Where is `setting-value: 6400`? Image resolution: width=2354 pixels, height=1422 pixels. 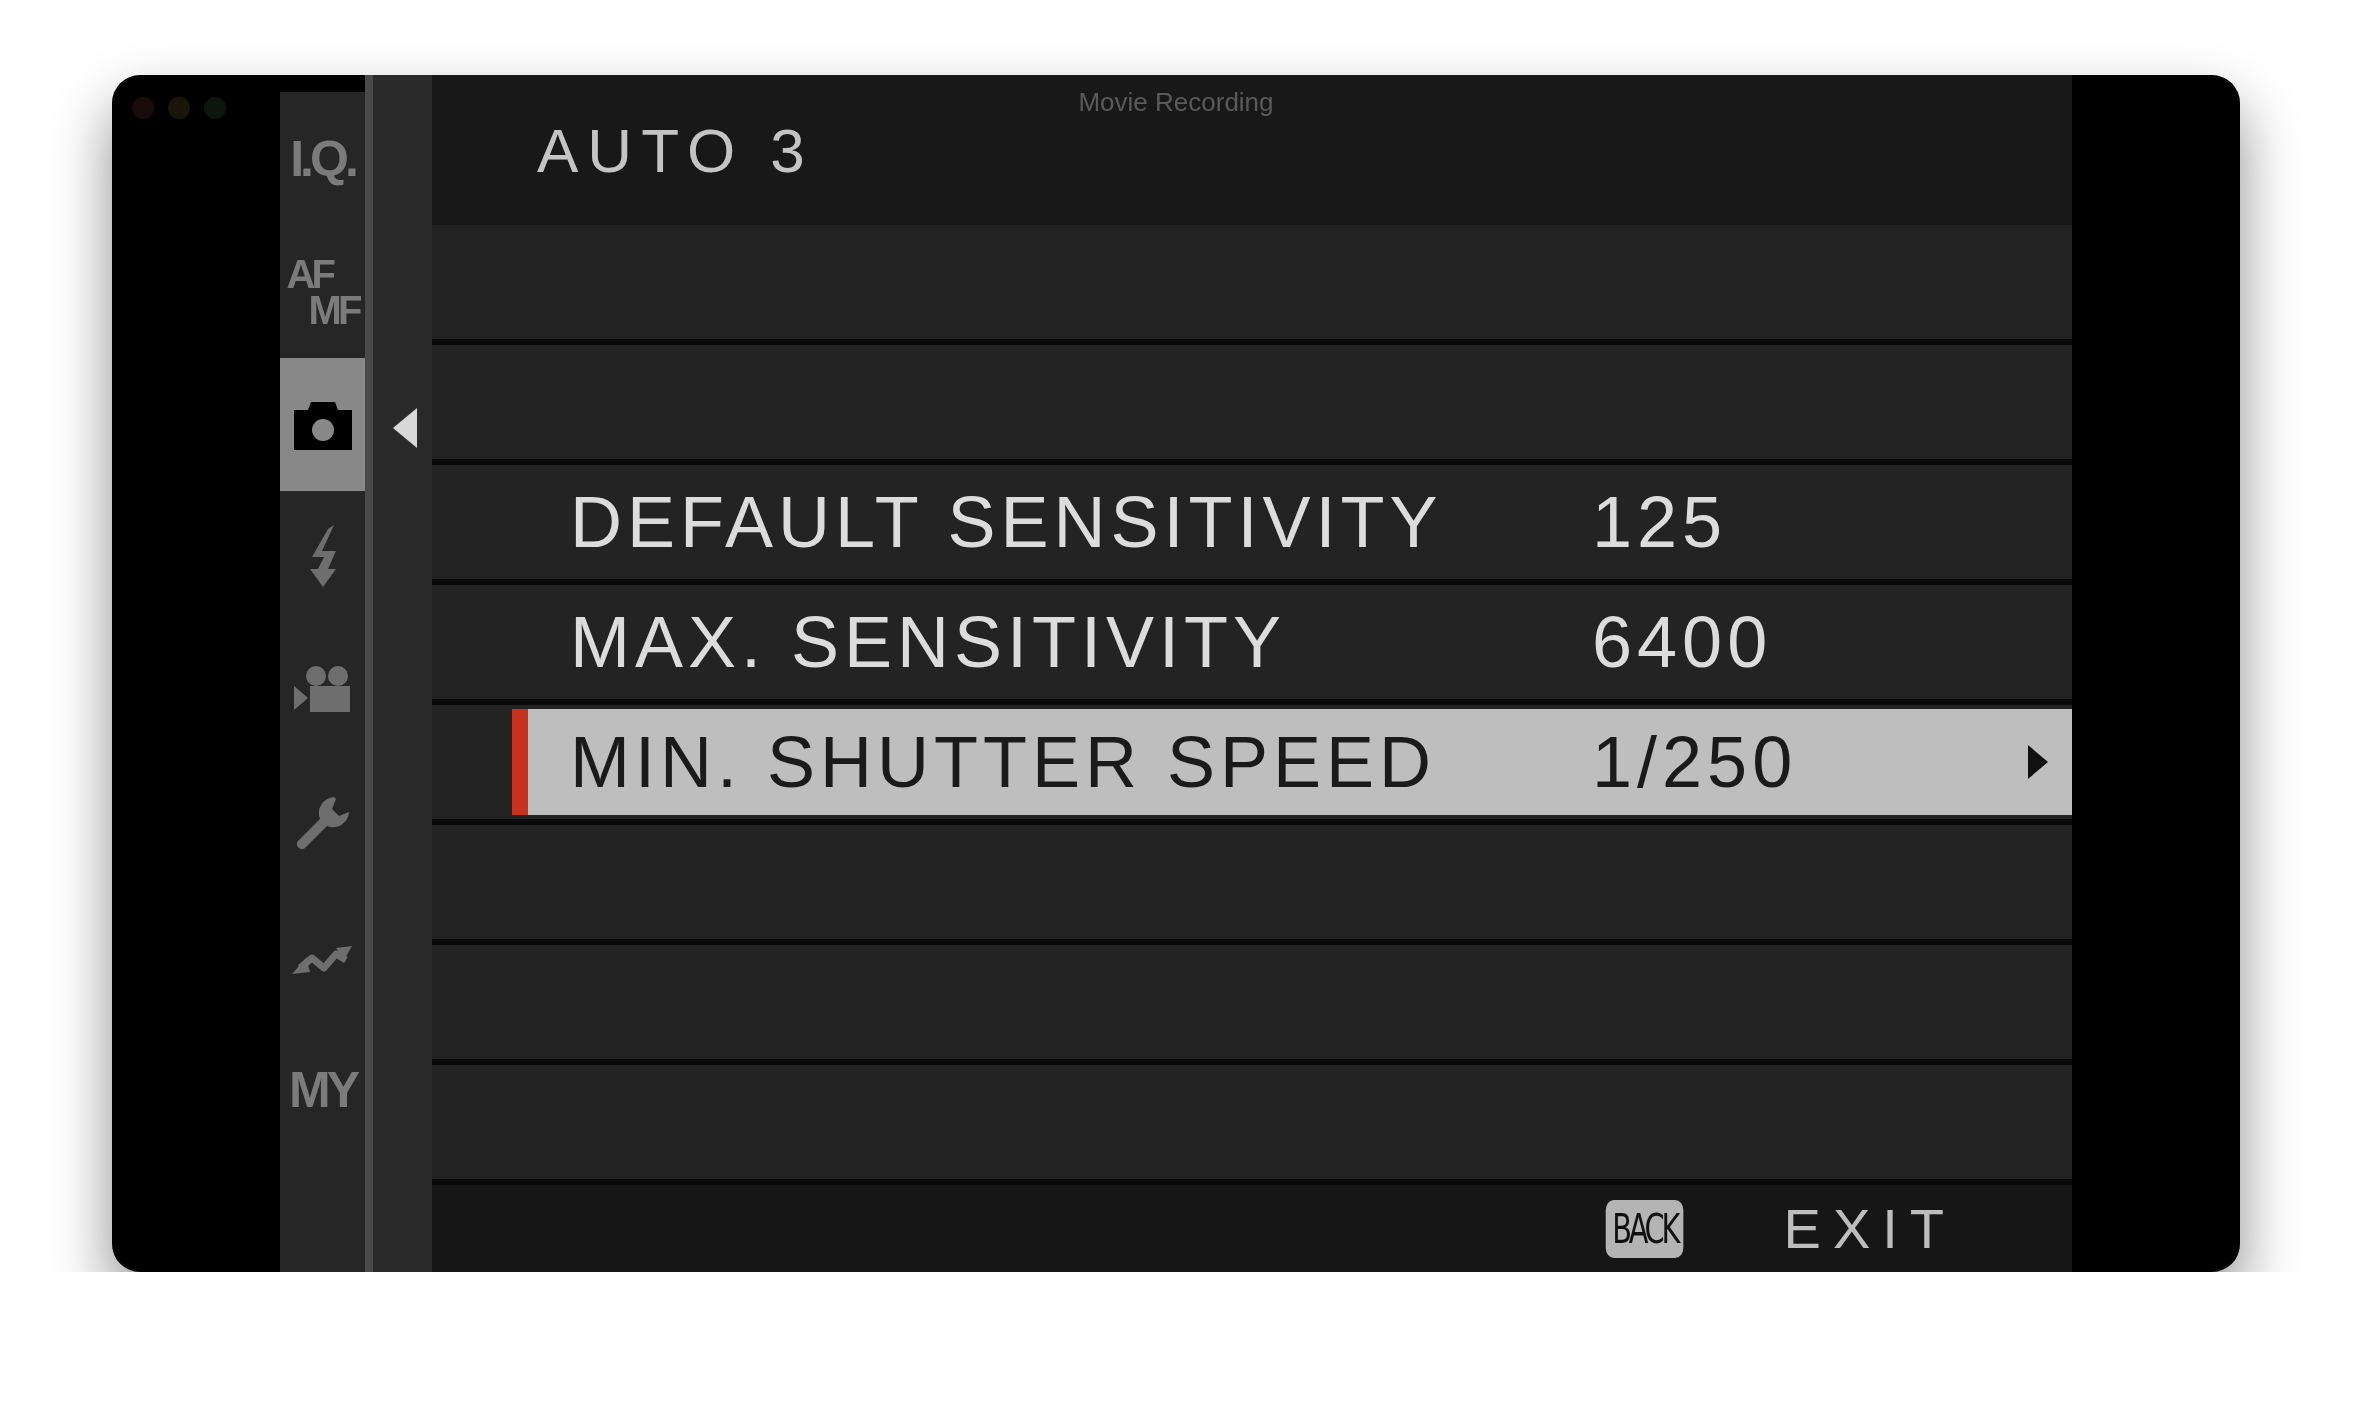 setting-value: 6400 is located at coordinates (1683, 642).